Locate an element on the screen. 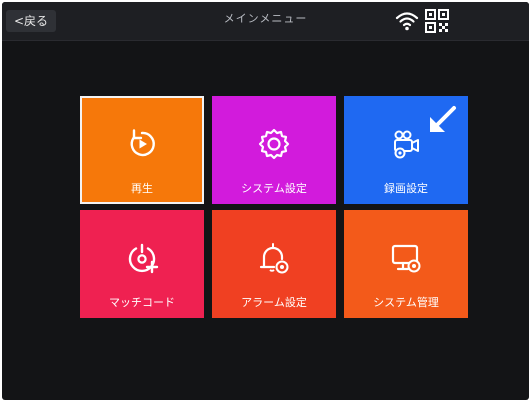 The height and width of the screenshot is (400, 532). qr-code-icon is located at coordinates (437, 21).